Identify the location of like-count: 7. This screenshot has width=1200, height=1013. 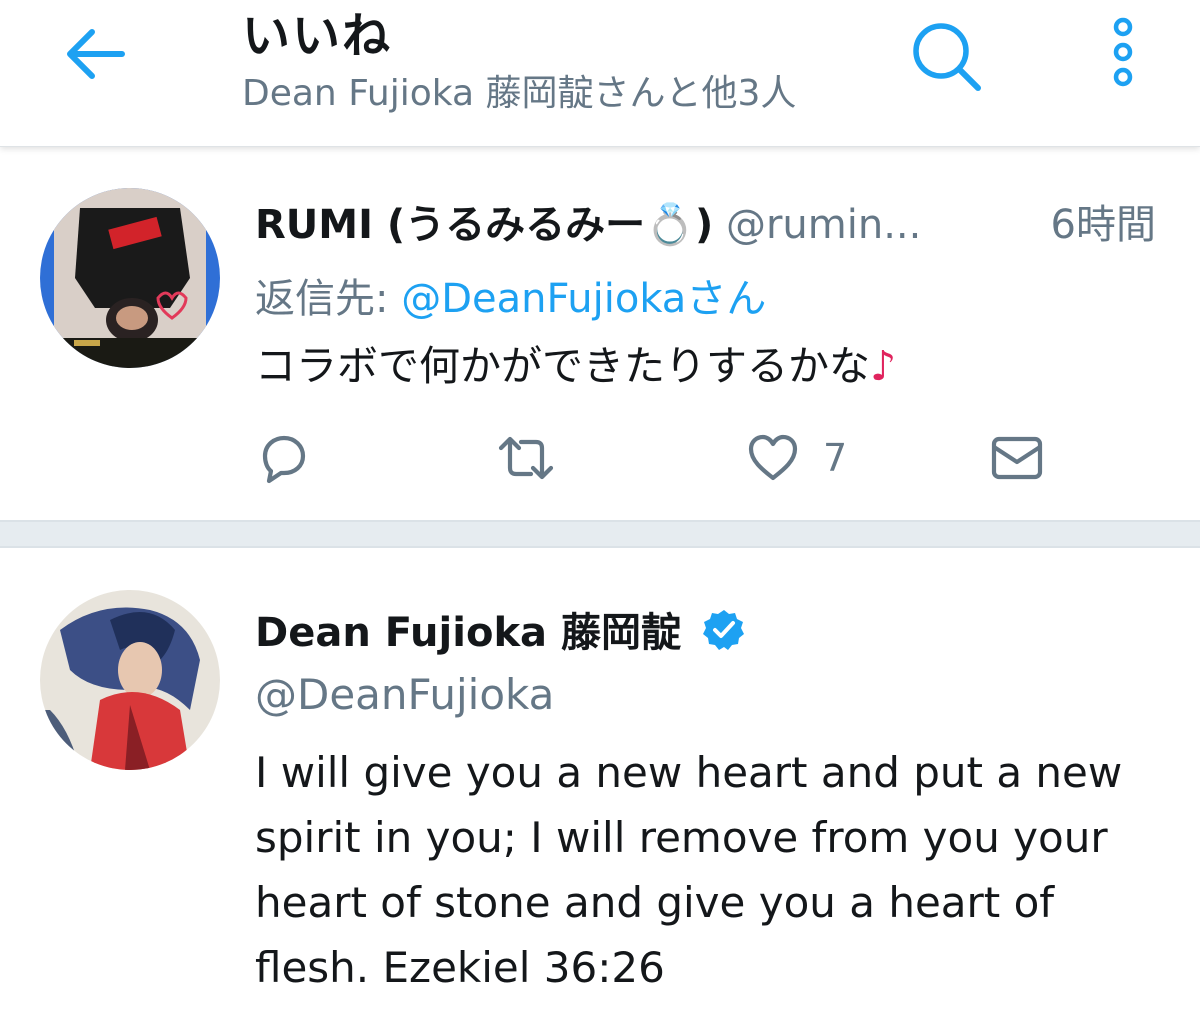
(835, 458).